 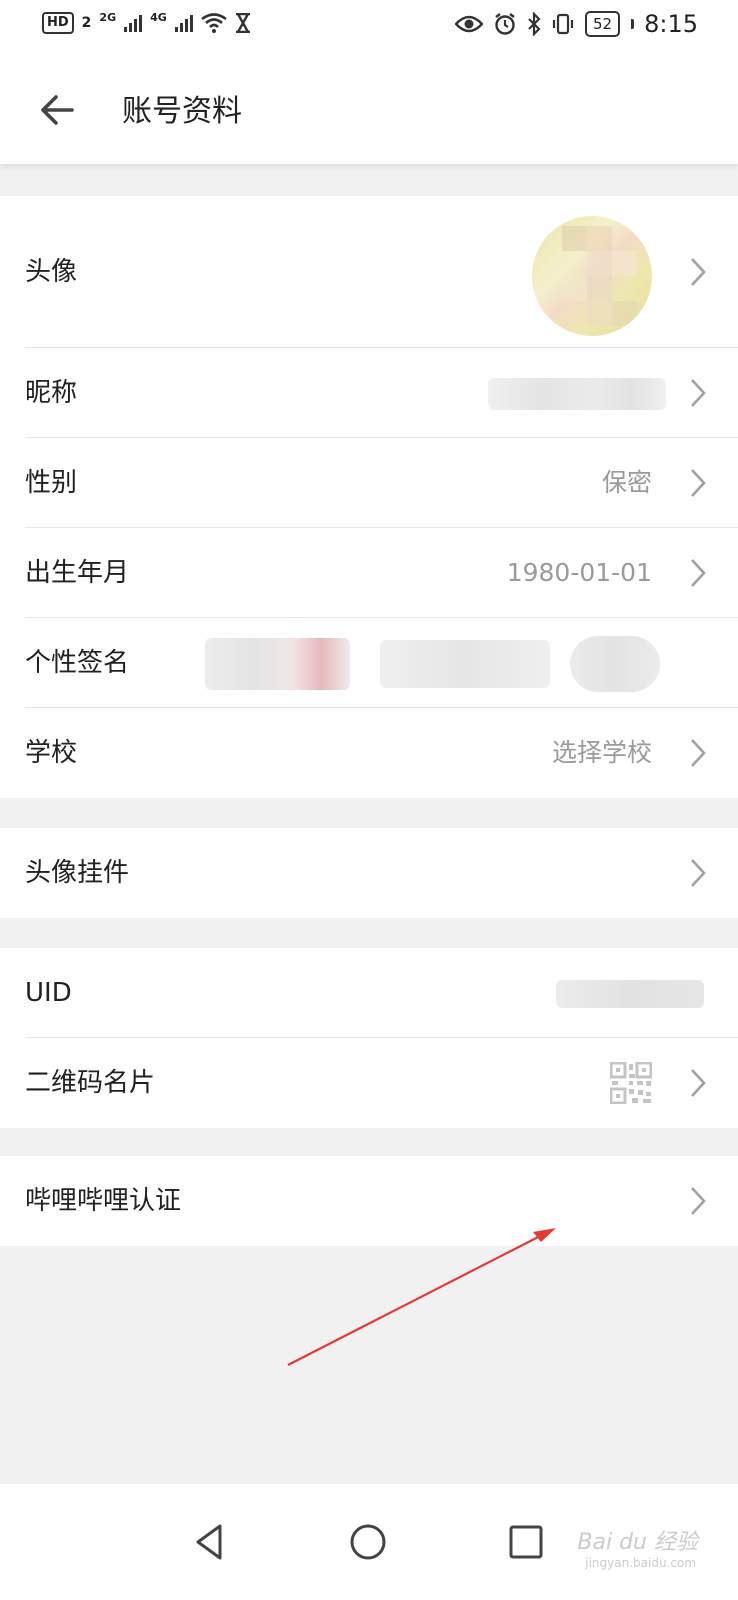 I want to click on uid-row: UID, so click(x=369, y=993).